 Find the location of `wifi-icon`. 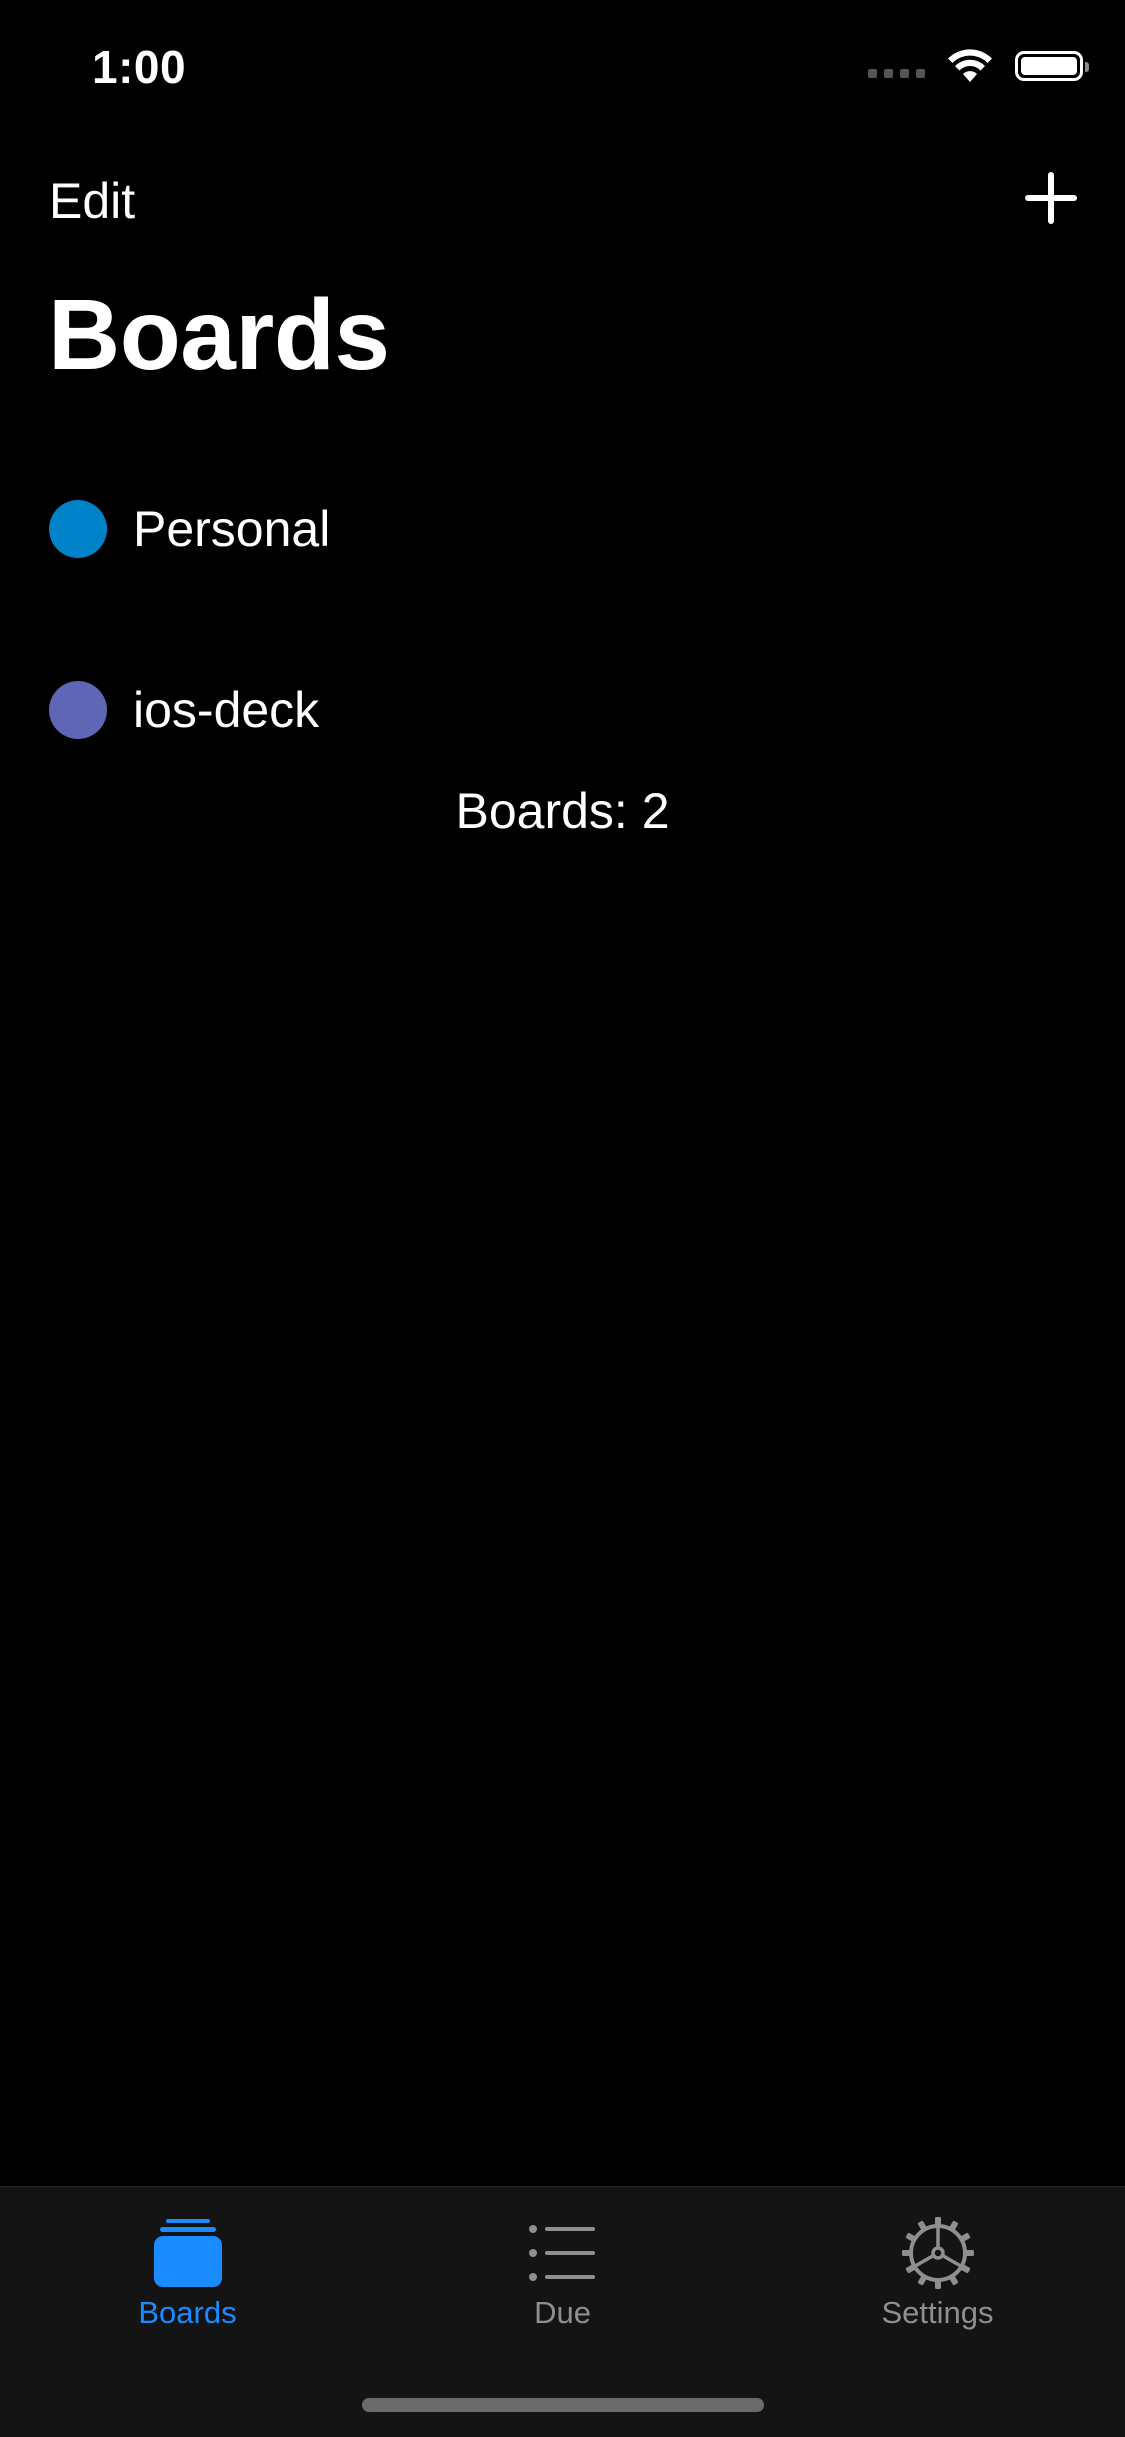

wifi-icon is located at coordinates (970, 65).